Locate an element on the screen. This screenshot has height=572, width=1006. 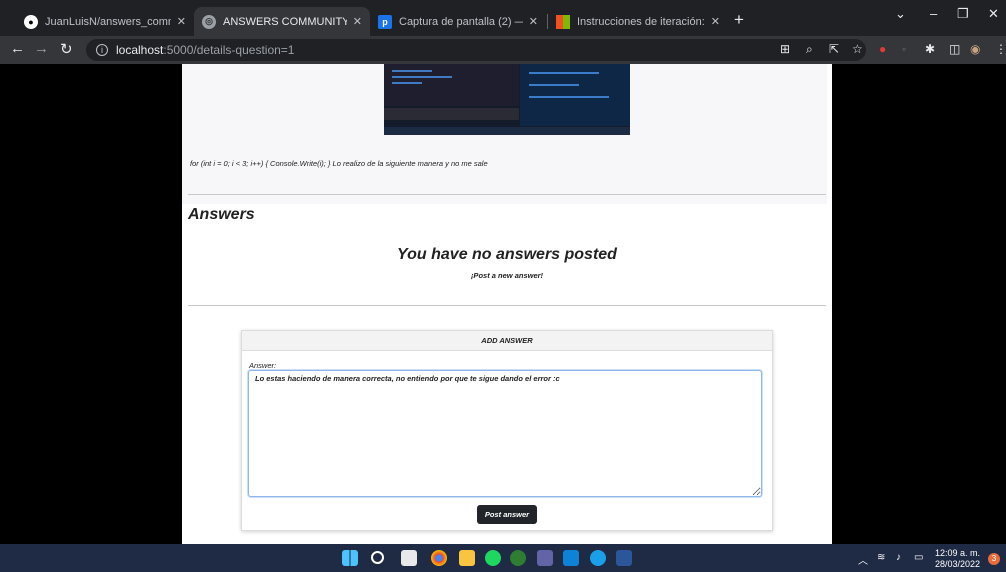
edge-icon is located at coordinates (598, 558).